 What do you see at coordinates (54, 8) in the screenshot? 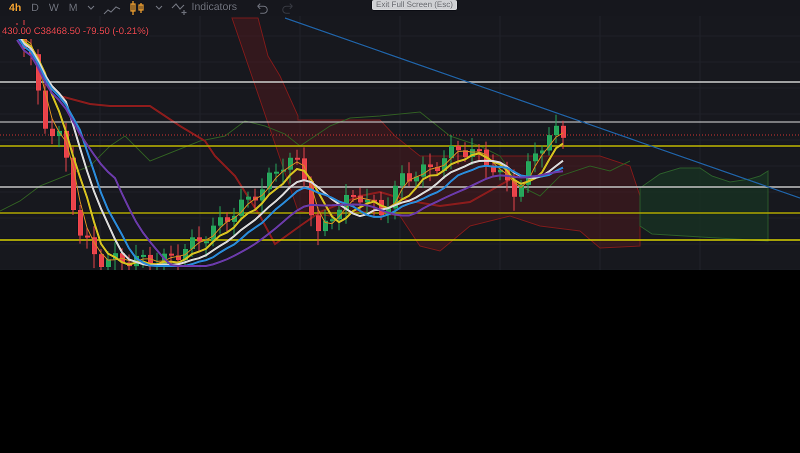
I see `interval-tab: W` at bounding box center [54, 8].